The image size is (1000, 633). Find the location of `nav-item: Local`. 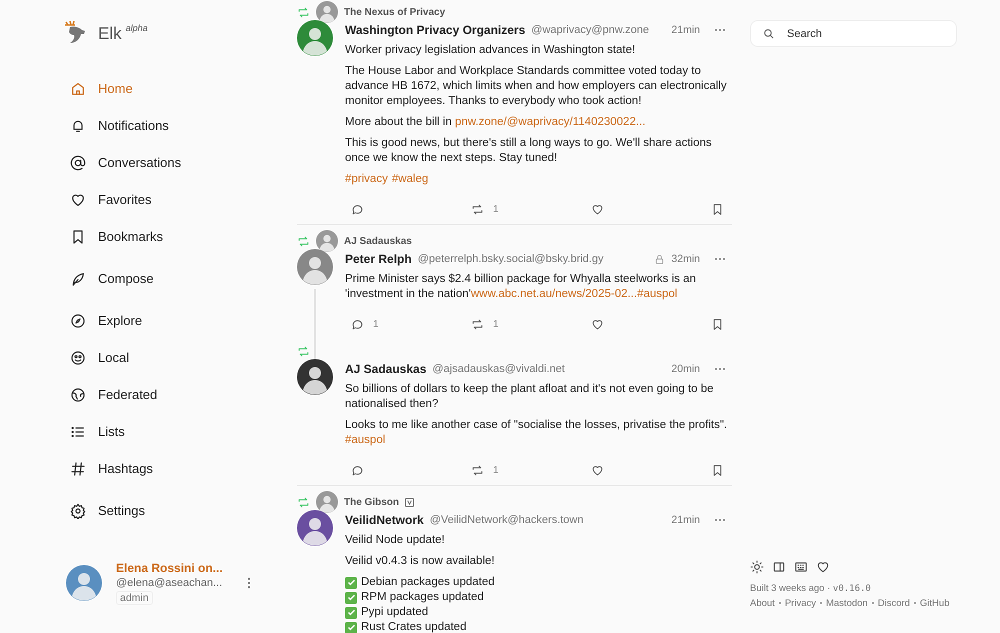

nav-item: Local is located at coordinates (96, 357).